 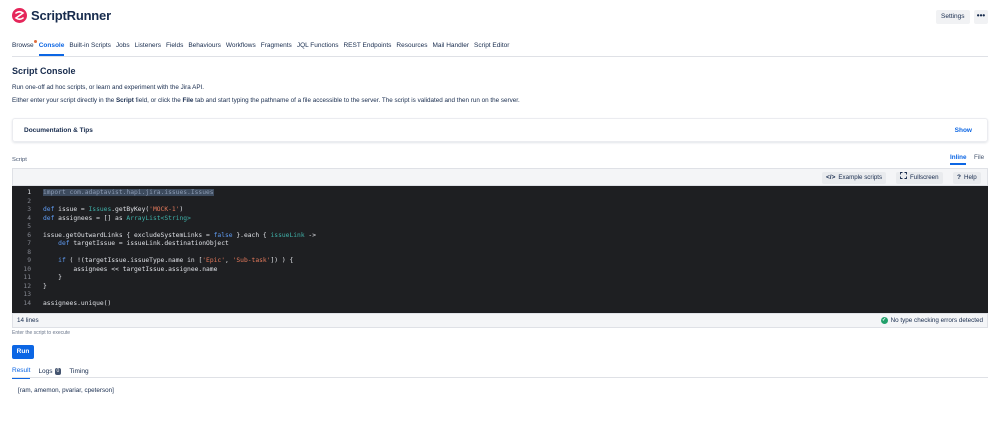 What do you see at coordinates (967, 178) in the screenshot?
I see `help-button: ? Help` at bounding box center [967, 178].